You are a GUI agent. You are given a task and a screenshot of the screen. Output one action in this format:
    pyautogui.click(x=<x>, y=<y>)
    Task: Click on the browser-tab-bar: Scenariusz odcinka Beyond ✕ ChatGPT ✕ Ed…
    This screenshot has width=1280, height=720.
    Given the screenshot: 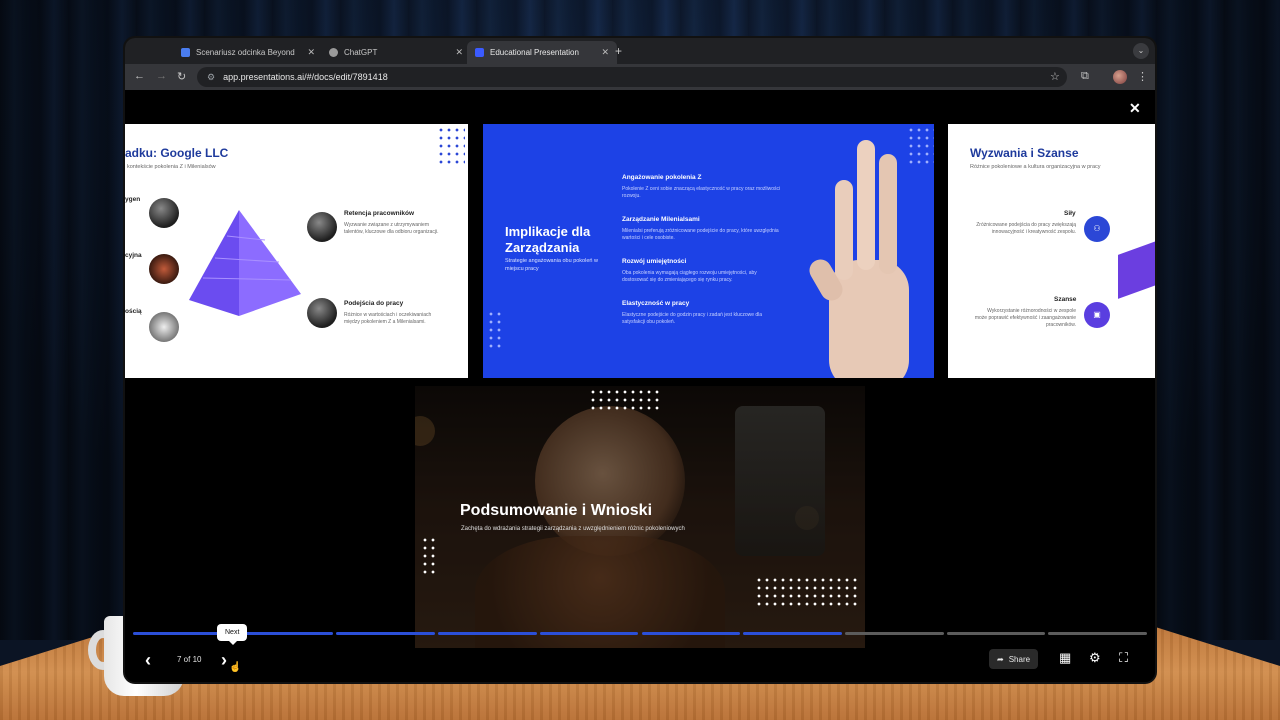 What is the action you would take?
    pyautogui.click(x=640, y=51)
    